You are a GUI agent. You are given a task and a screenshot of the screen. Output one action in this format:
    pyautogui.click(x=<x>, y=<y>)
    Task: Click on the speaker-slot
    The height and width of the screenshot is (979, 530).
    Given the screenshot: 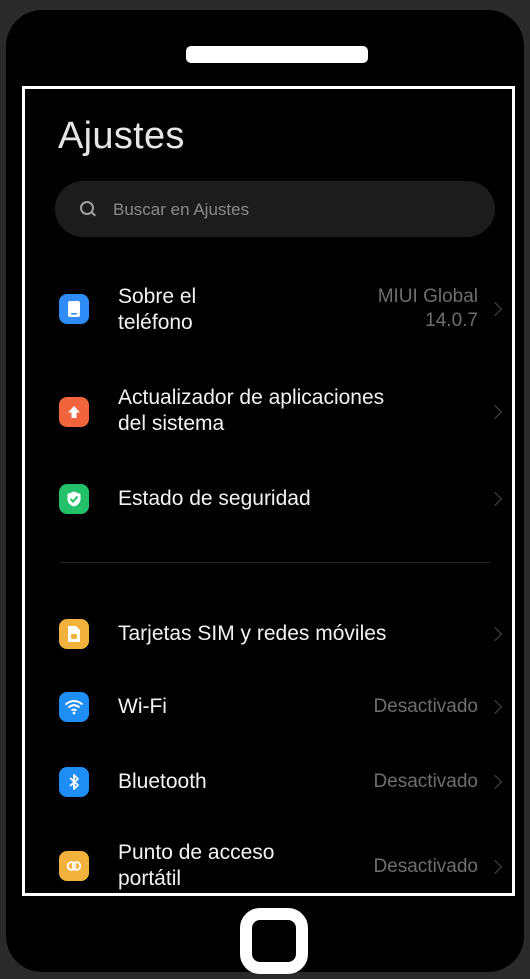 What is the action you would take?
    pyautogui.click(x=277, y=54)
    